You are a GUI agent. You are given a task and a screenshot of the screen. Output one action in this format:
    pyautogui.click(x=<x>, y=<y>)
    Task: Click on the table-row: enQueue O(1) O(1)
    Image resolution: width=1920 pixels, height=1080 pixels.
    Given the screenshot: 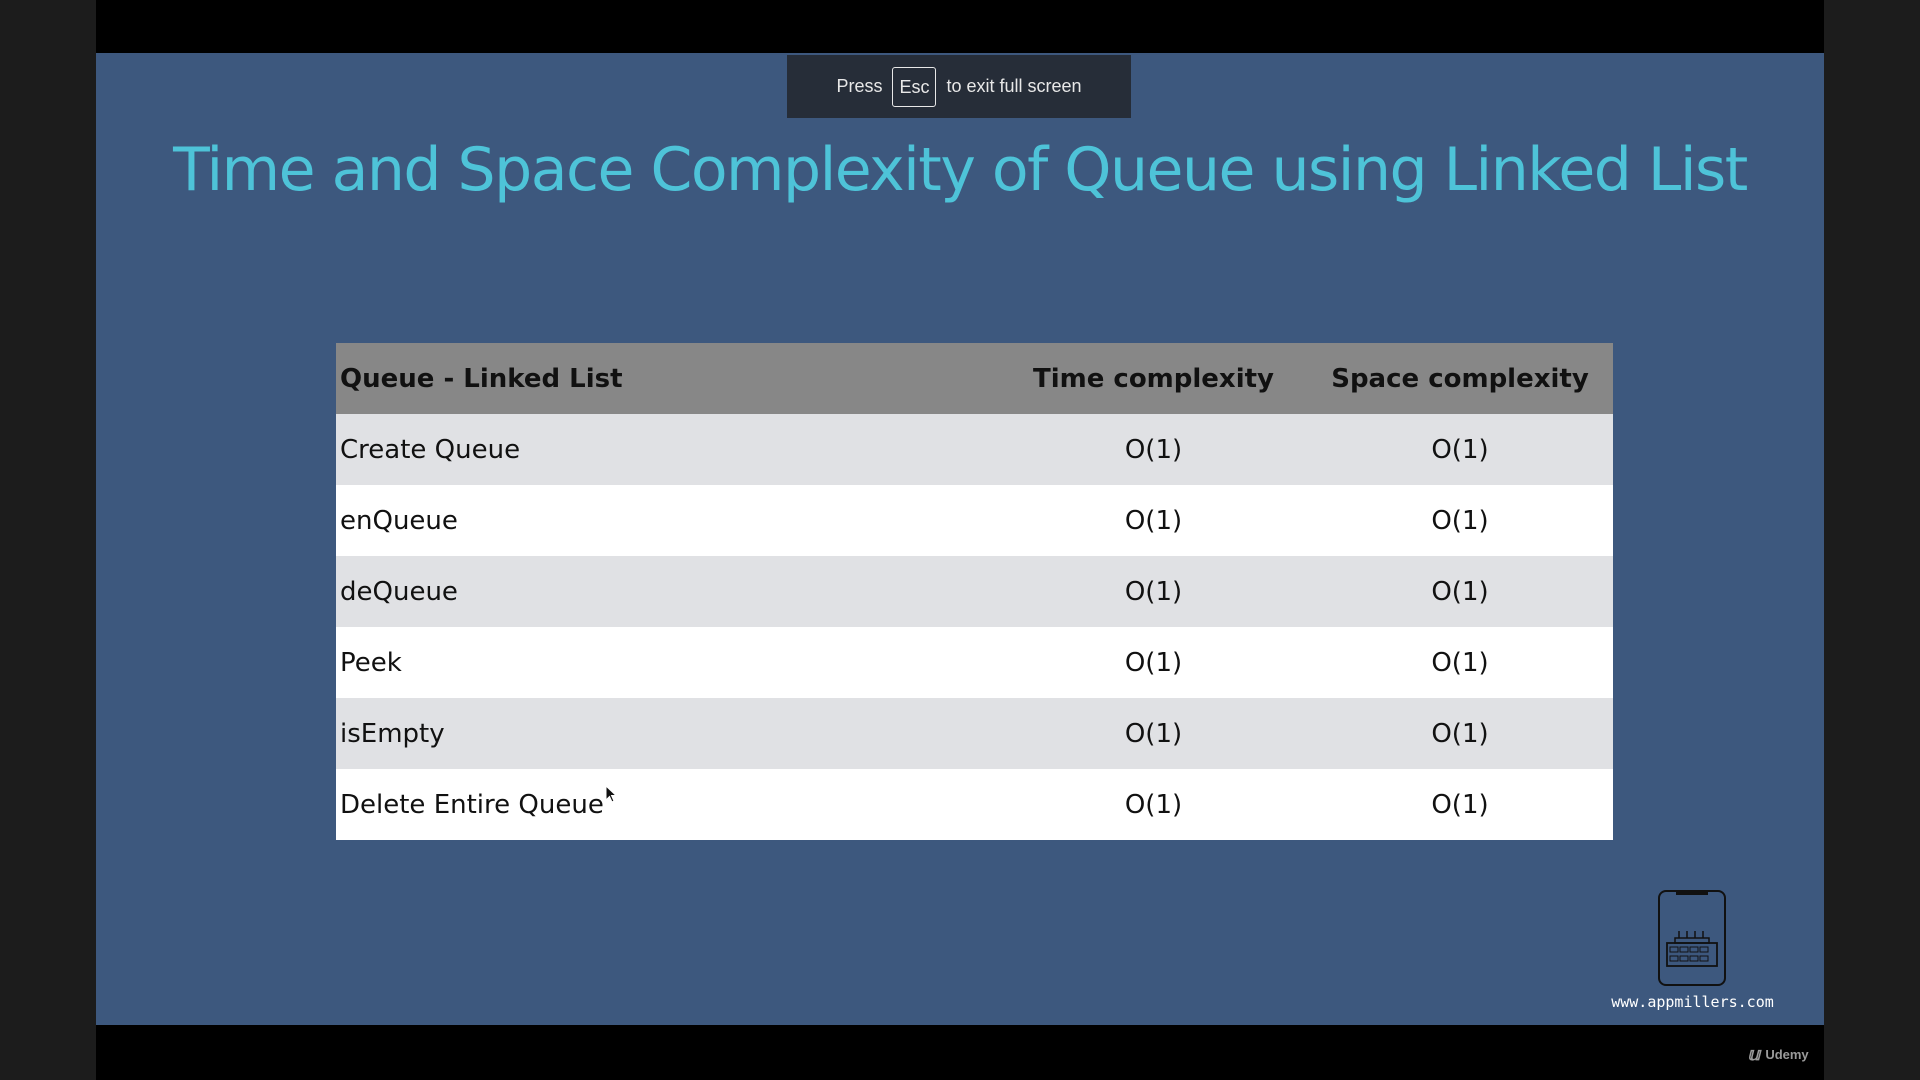 What is the action you would take?
    pyautogui.click(x=974, y=520)
    